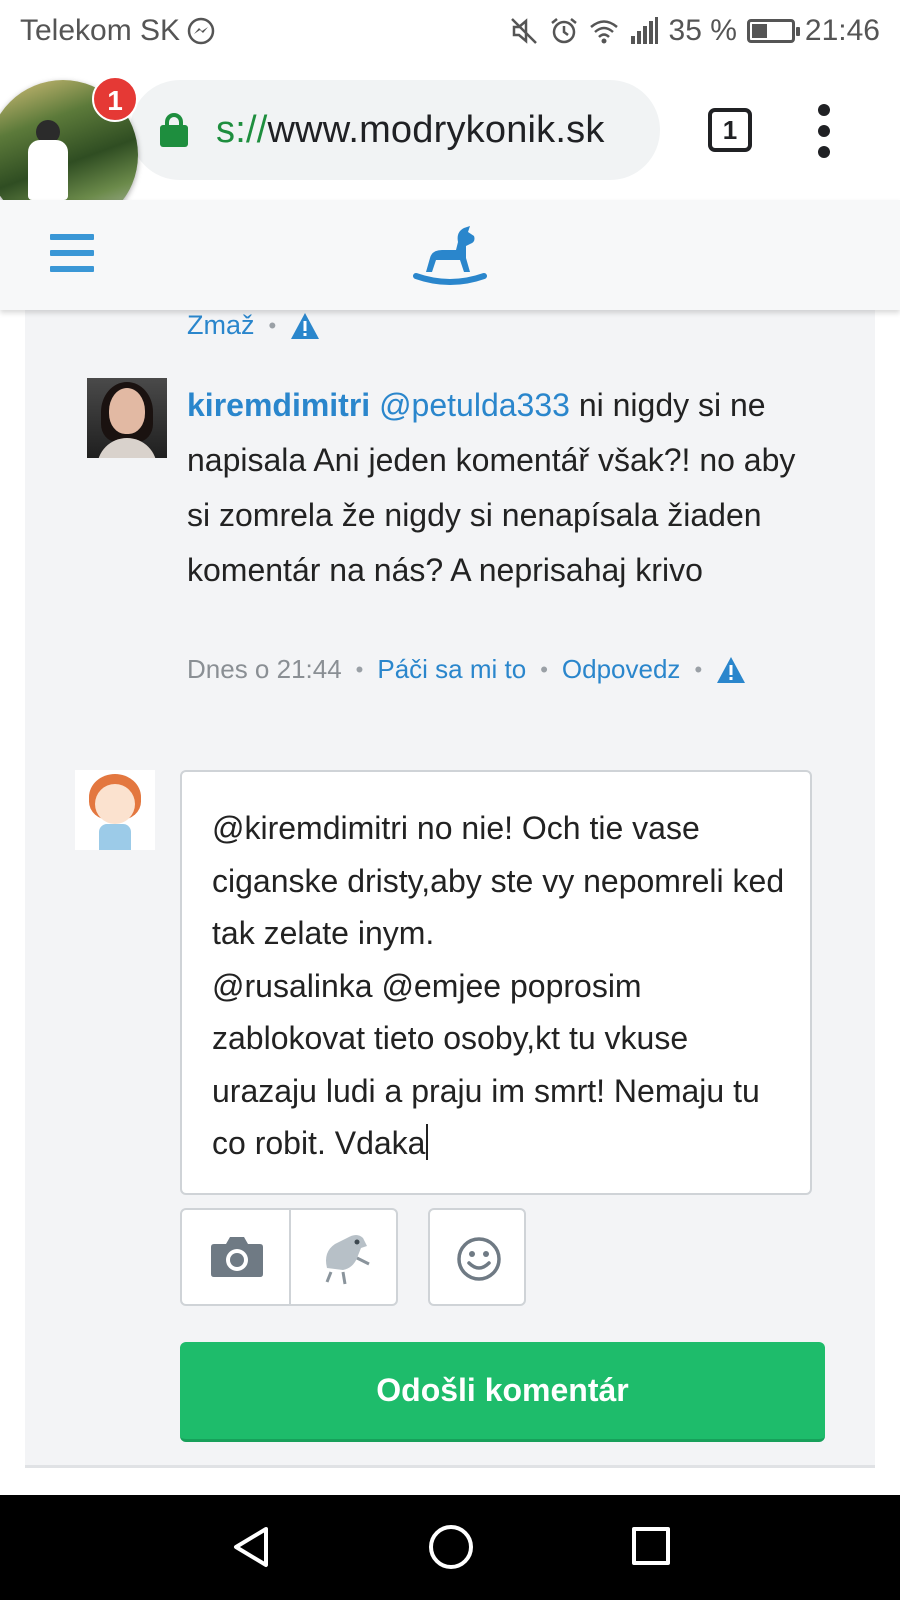 The image size is (900, 1600). Describe the element at coordinates (563, 31) in the screenshot. I see `alarm-icon` at that location.